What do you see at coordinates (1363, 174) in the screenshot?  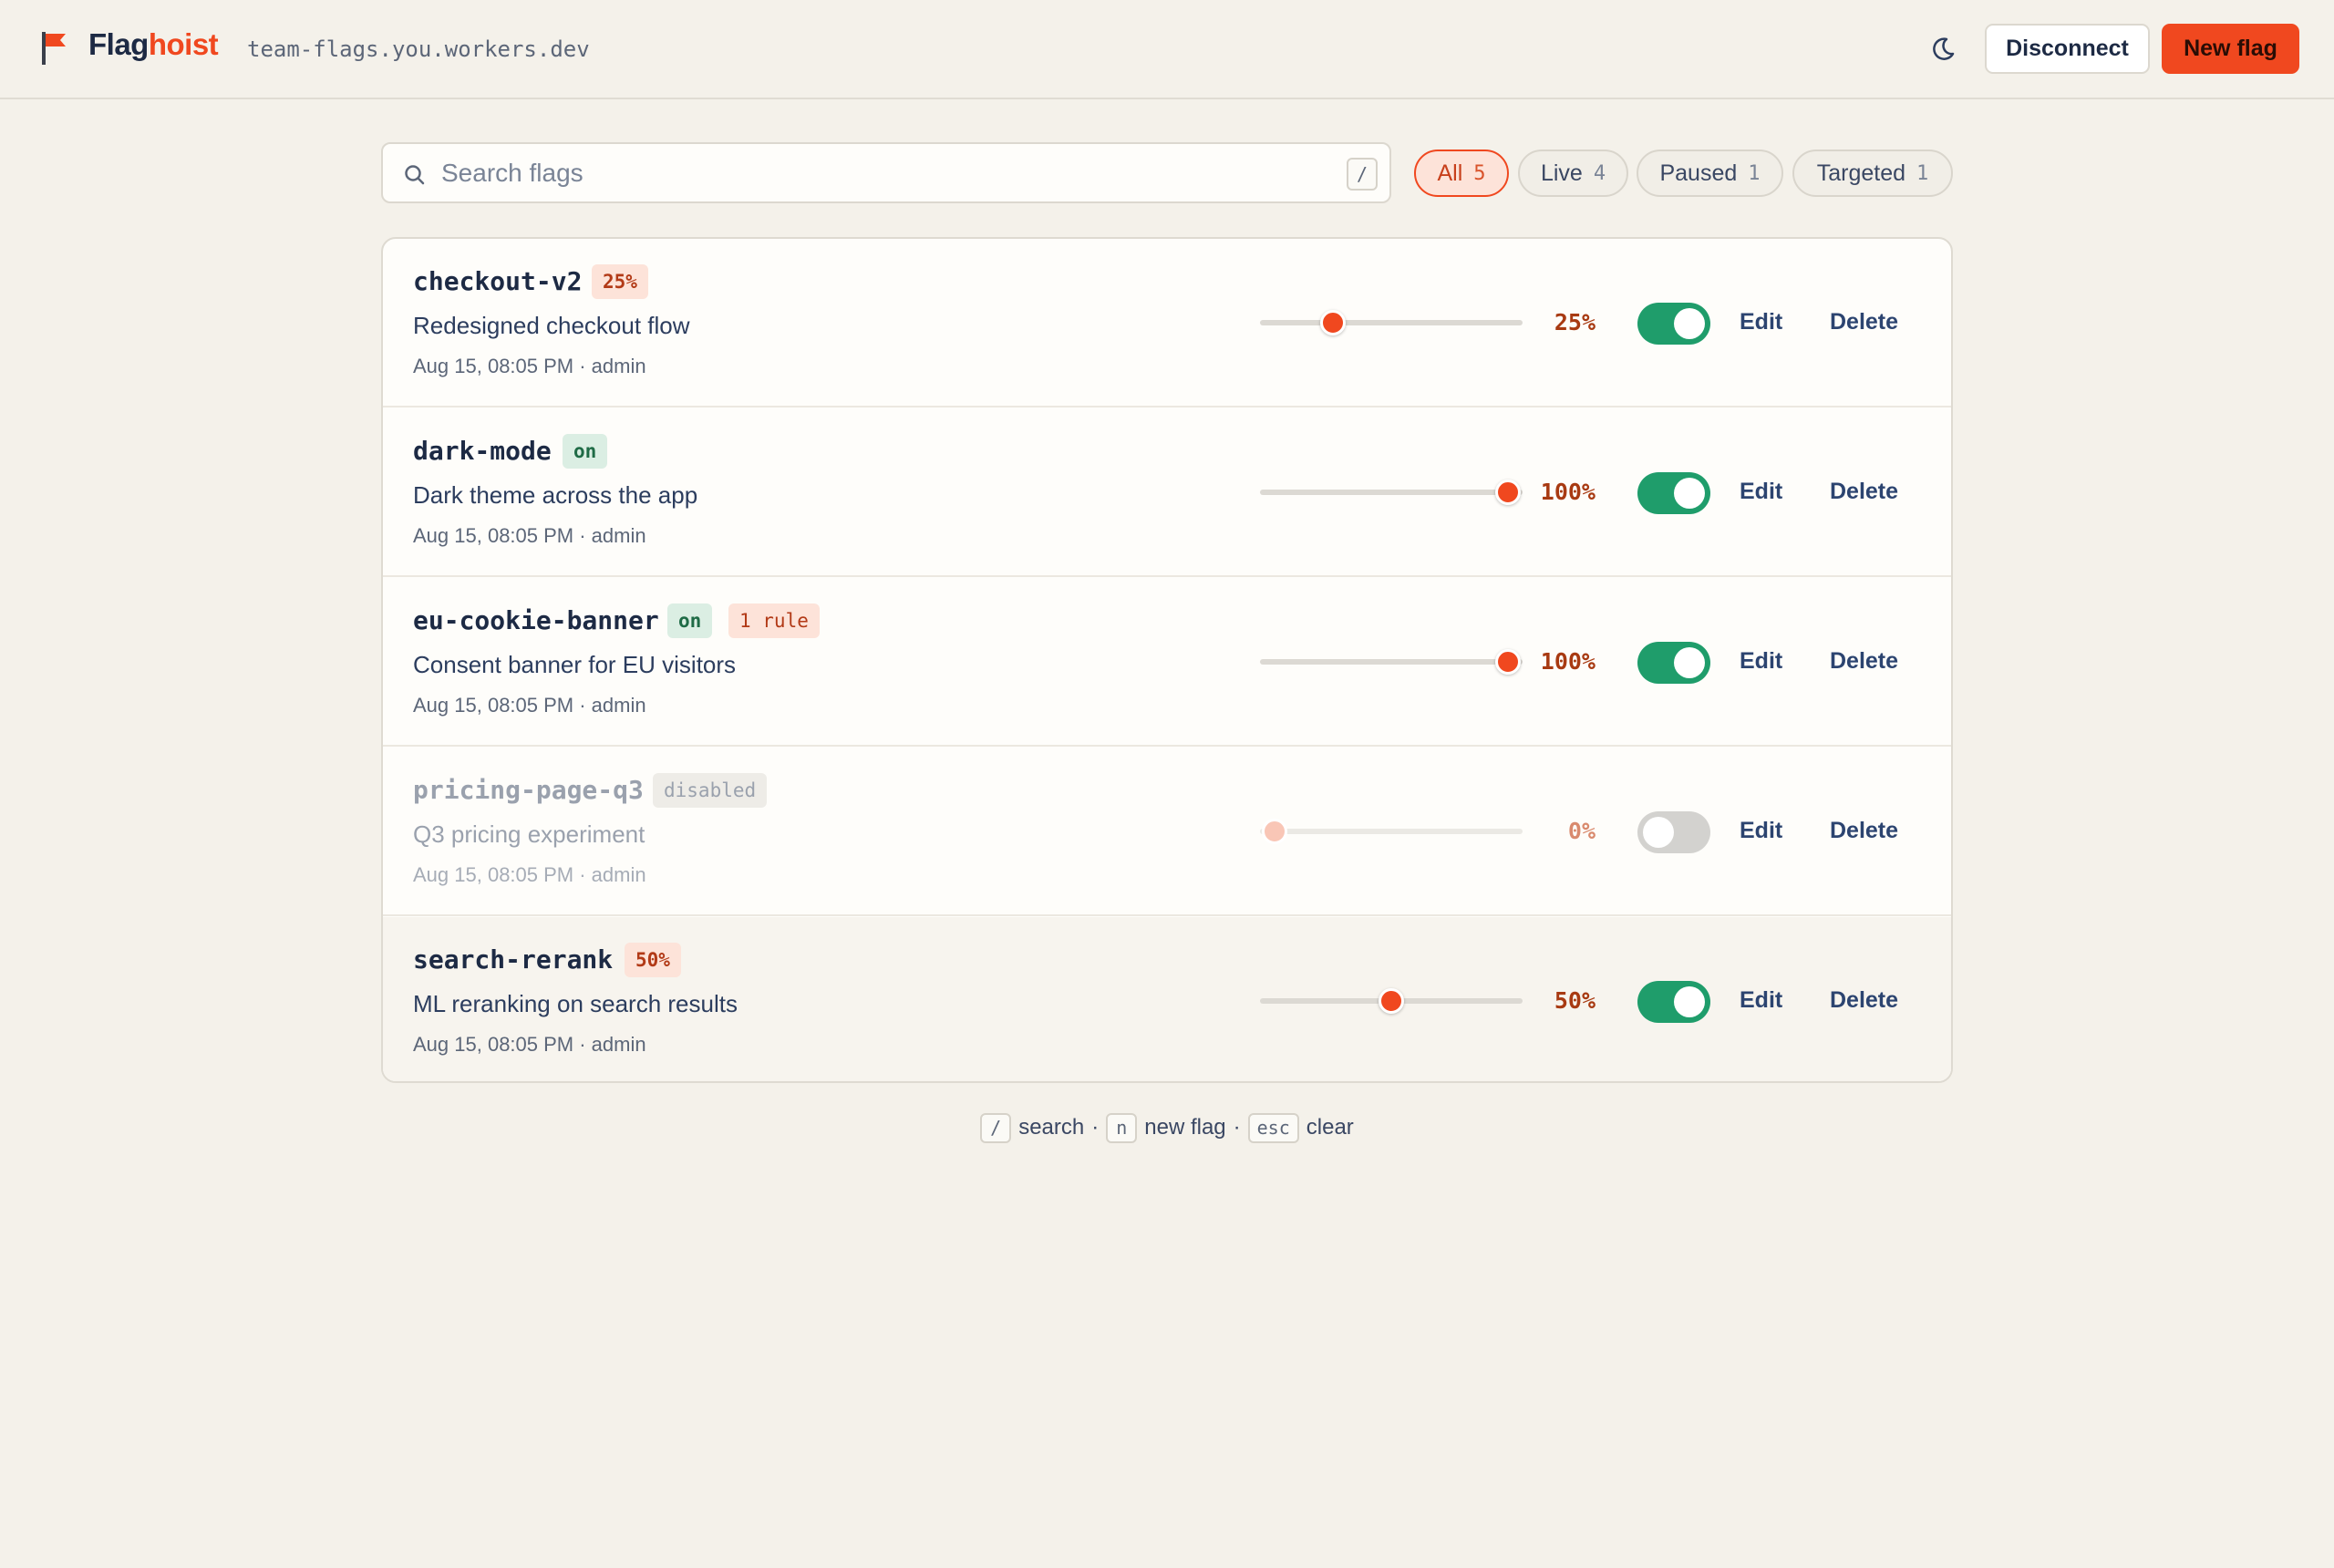 I see `search-shortcut-key: /` at bounding box center [1363, 174].